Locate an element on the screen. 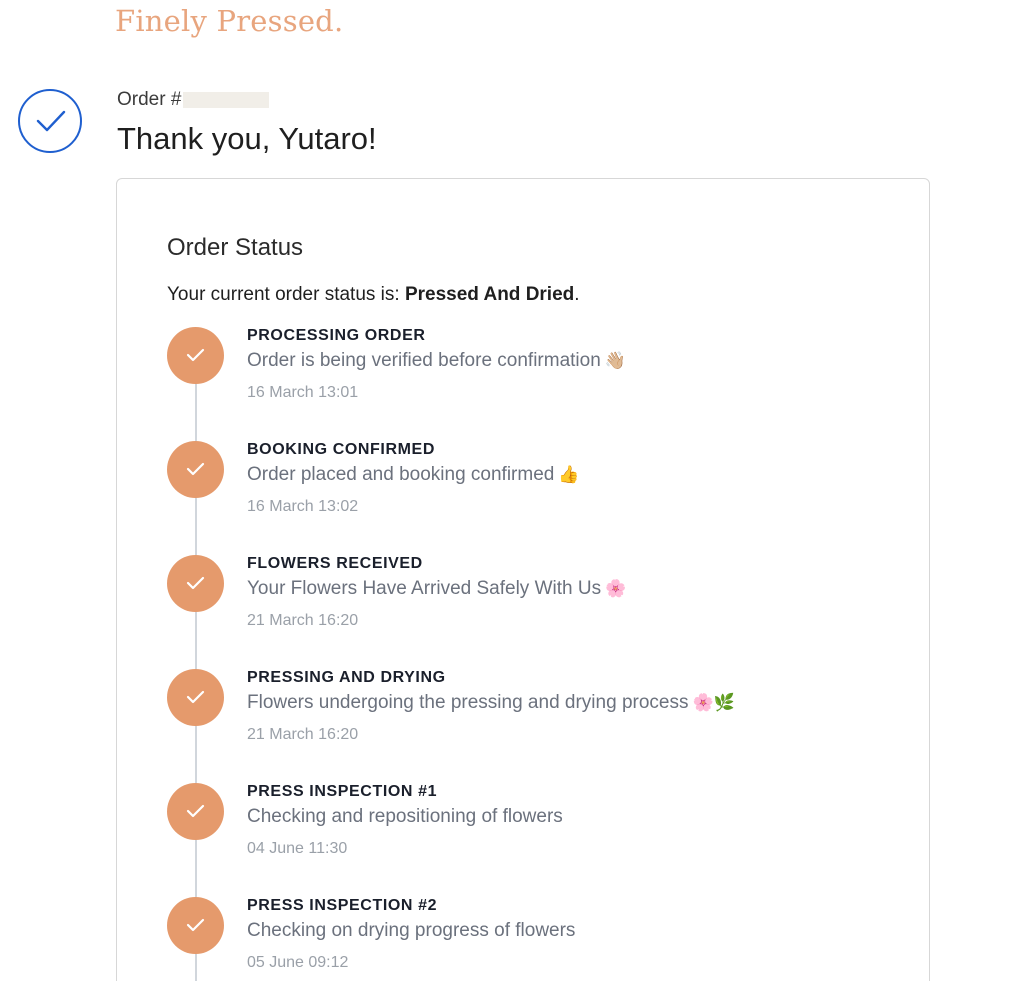  step-description: Checking on drying progress of flowers is located at coordinates (413, 931).